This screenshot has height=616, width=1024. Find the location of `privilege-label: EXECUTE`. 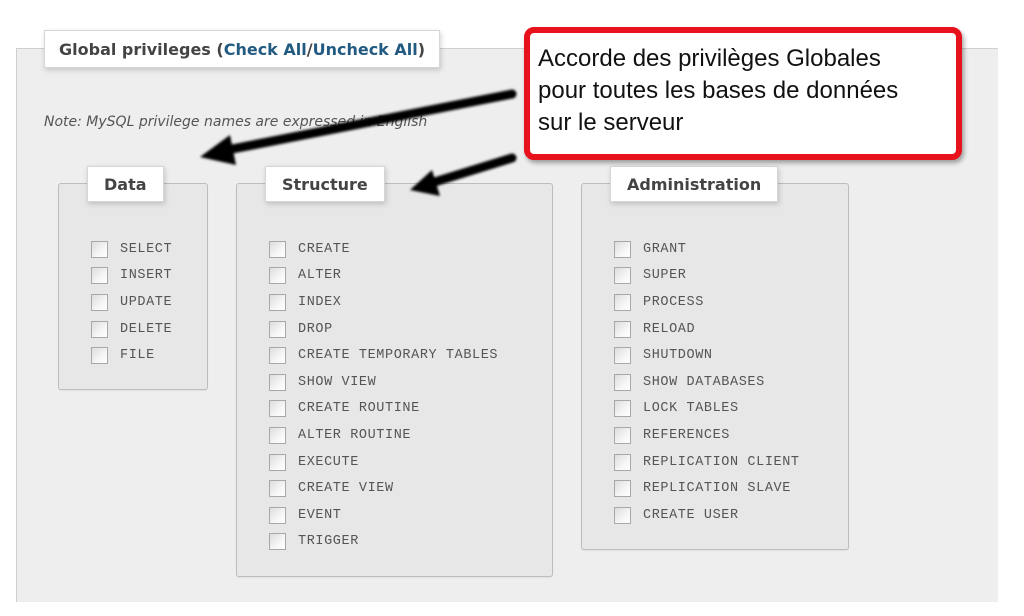

privilege-label: EXECUTE is located at coordinates (328, 462).